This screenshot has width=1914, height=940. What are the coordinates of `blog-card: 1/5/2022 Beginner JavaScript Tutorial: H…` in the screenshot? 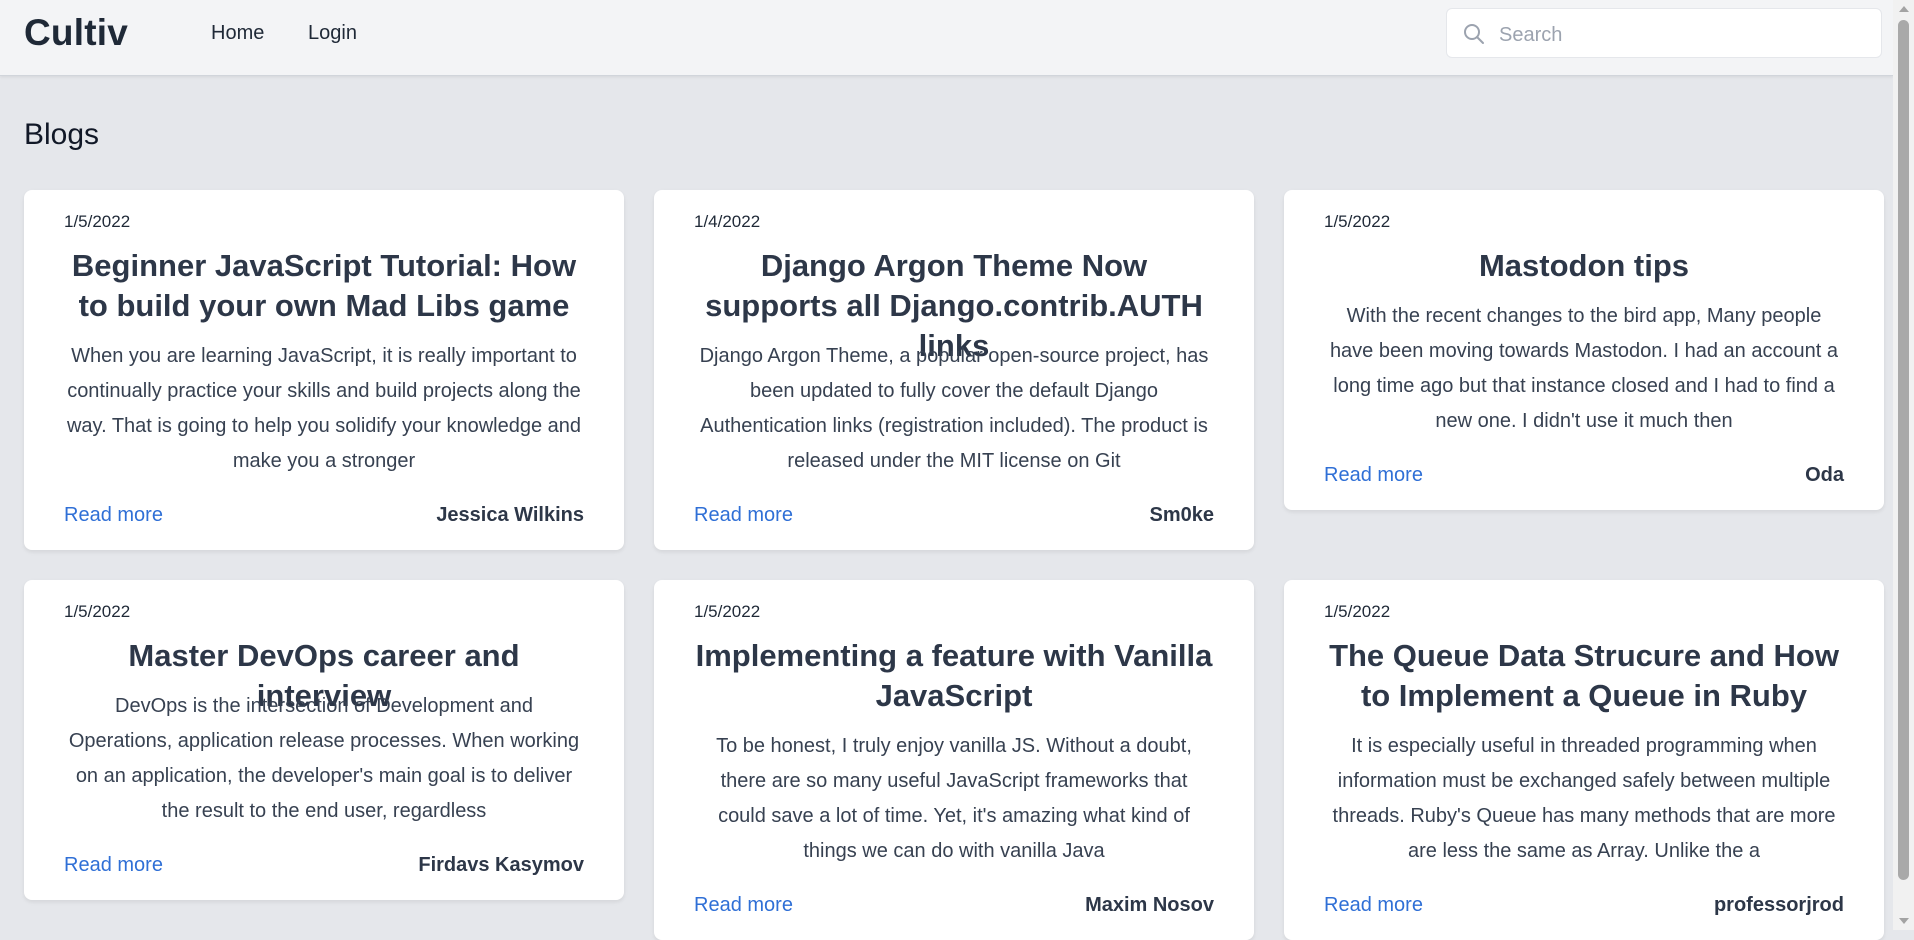 It's located at (324, 370).